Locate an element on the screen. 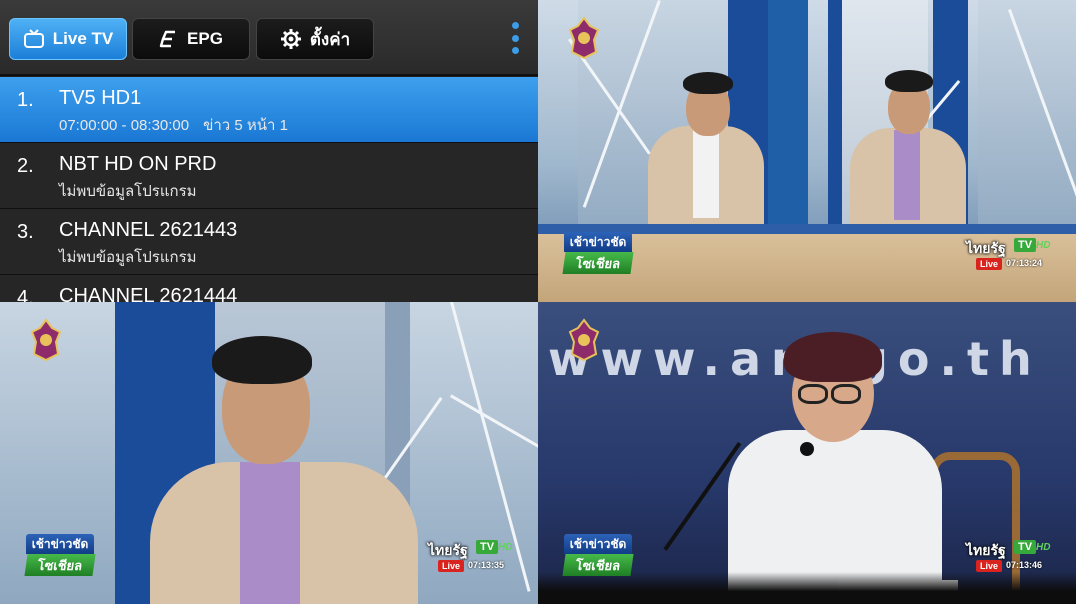 This screenshot has height=604, width=1076. toolbar: Live TV EPG ตั้งค่า is located at coordinates (269, 38).